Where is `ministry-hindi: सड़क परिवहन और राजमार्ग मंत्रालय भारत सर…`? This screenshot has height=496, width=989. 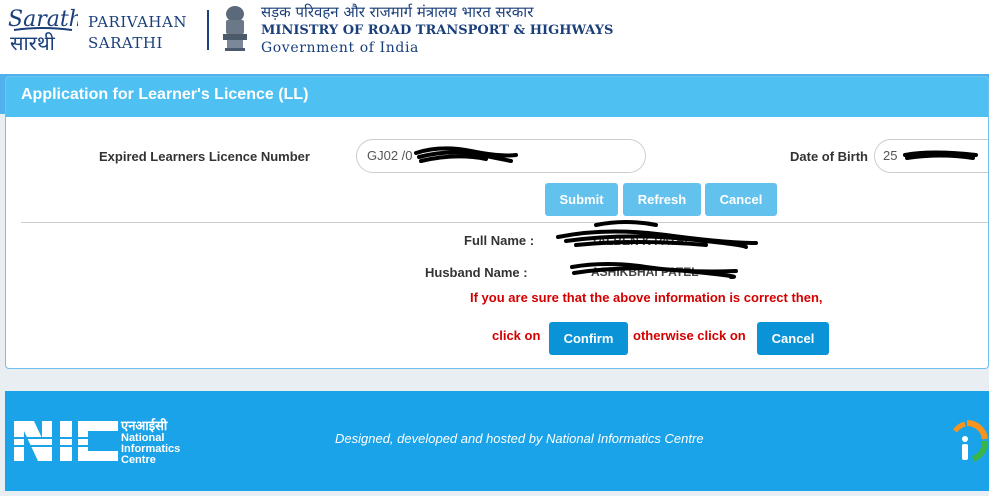 ministry-hindi: सड़क परिवहन और राजमार्ग मंत्रालय भारत सर… is located at coordinates (397, 12).